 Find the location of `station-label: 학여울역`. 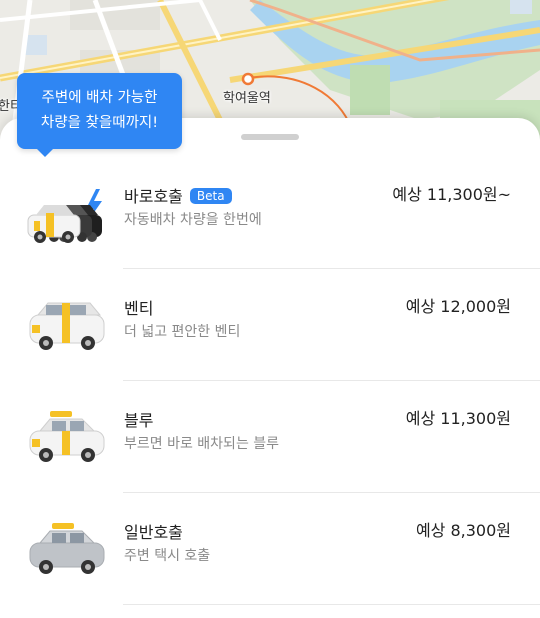

station-label: 학여울역 is located at coordinates (247, 98).